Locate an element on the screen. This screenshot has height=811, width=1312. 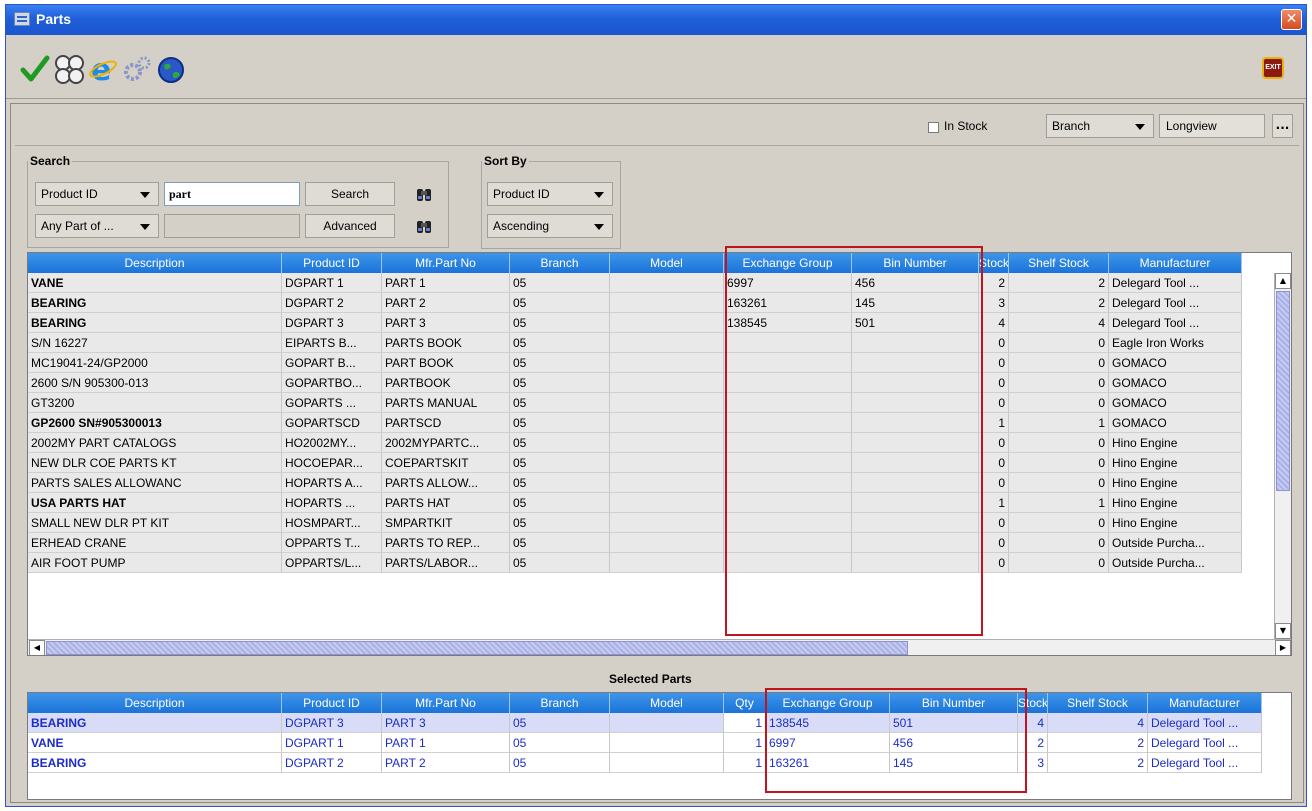
cell-stock: 1 is located at coordinates (994, 503).